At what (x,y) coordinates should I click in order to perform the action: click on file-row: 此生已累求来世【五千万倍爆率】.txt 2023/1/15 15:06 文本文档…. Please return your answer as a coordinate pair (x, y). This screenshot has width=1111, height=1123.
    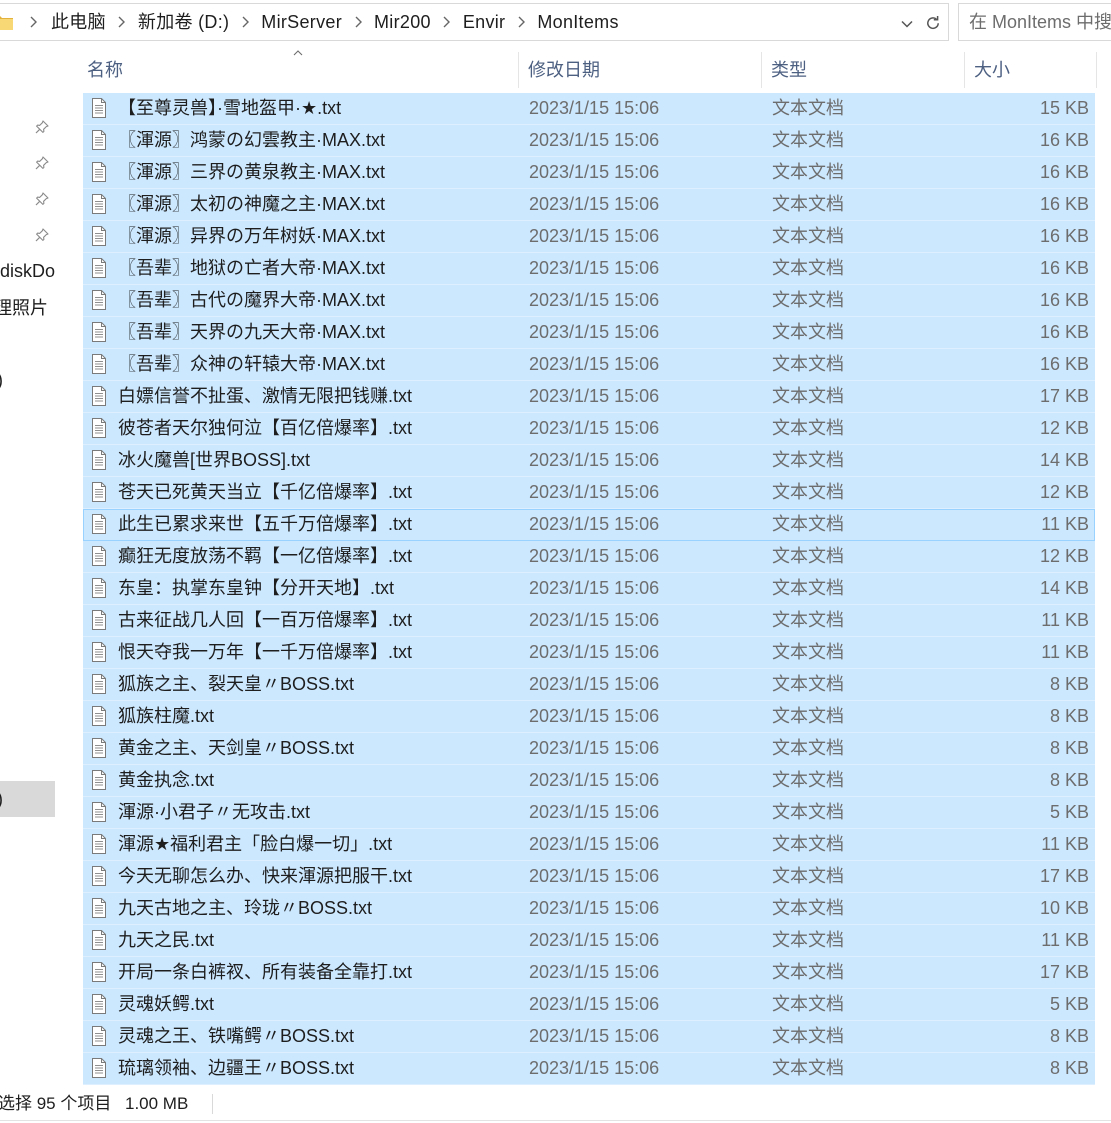
    Looking at the image, I should click on (589, 525).